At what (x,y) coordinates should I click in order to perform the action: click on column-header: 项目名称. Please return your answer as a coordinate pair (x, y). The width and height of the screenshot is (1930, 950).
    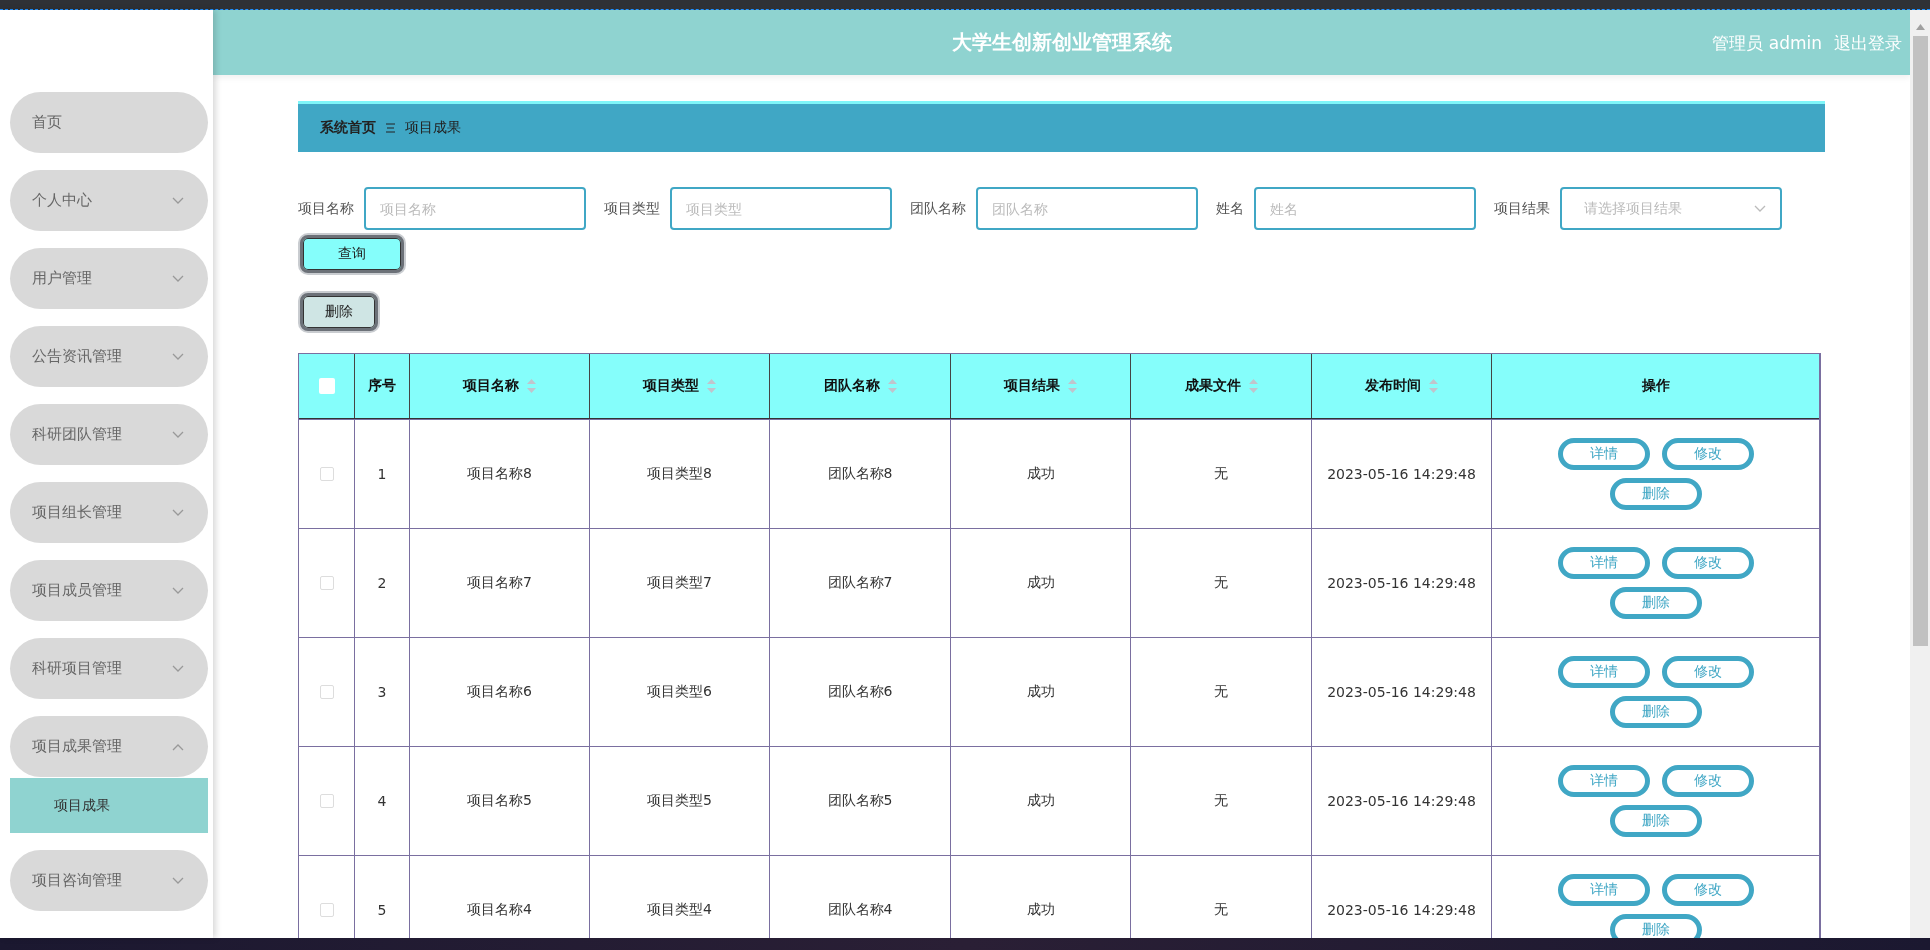
    Looking at the image, I should click on (491, 386).